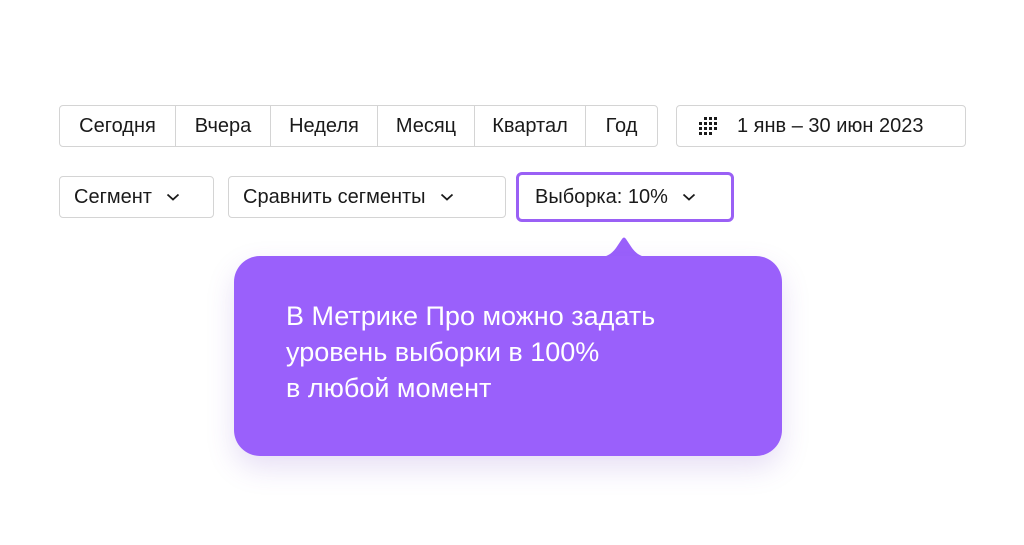 The image size is (1024, 545). What do you see at coordinates (601, 196) in the screenshot?
I see `sampling-dropdown-label: Выборка: 10%` at bounding box center [601, 196].